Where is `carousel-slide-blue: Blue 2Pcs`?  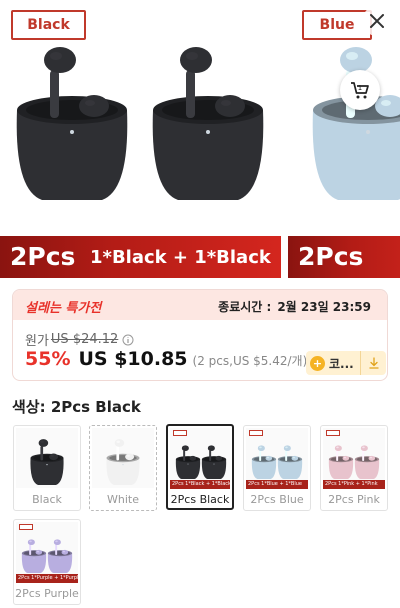
carousel-slide-blue: Blue 2Pcs is located at coordinates (344, 139).